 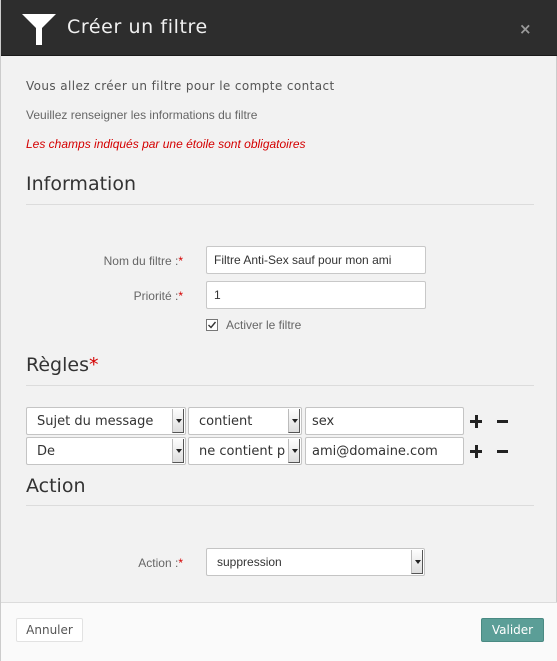 I want to click on dialog-footer, so click(x=279, y=631).